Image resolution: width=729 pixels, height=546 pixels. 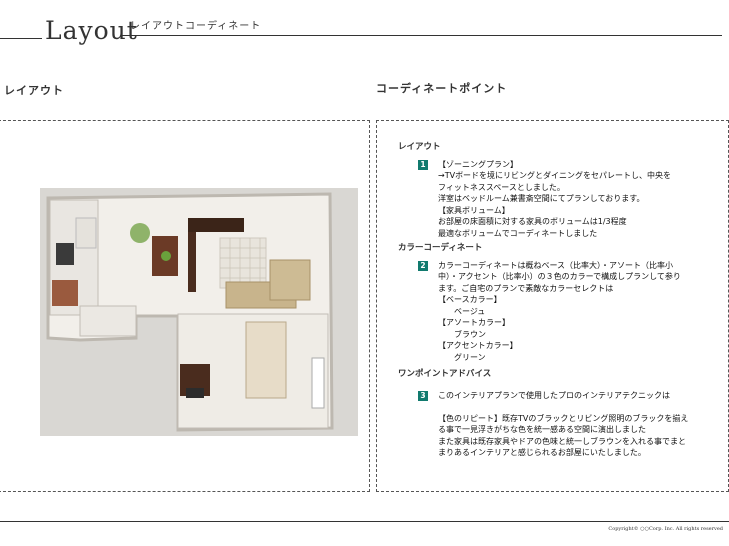 What do you see at coordinates (562, 441) in the screenshot?
I see `point-line: また家具は既存家具やドアの色味と統一しブラウンを入れる事でまと` at bounding box center [562, 441].